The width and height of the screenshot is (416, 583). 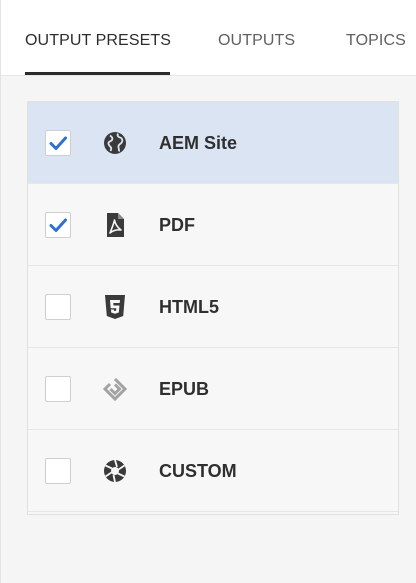 What do you see at coordinates (115, 307) in the screenshot?
I see `html5-icon` at bounding box center [115, 307].